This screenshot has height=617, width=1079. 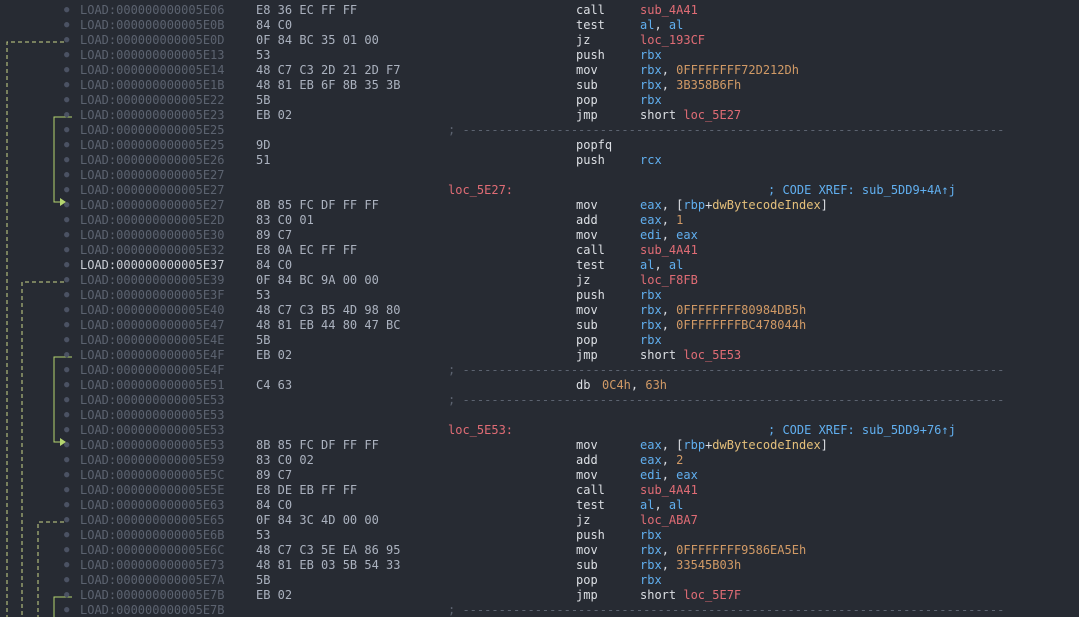 I want to click on line-address: LOAD:000000000005E1B, so click(x=152, y=85).